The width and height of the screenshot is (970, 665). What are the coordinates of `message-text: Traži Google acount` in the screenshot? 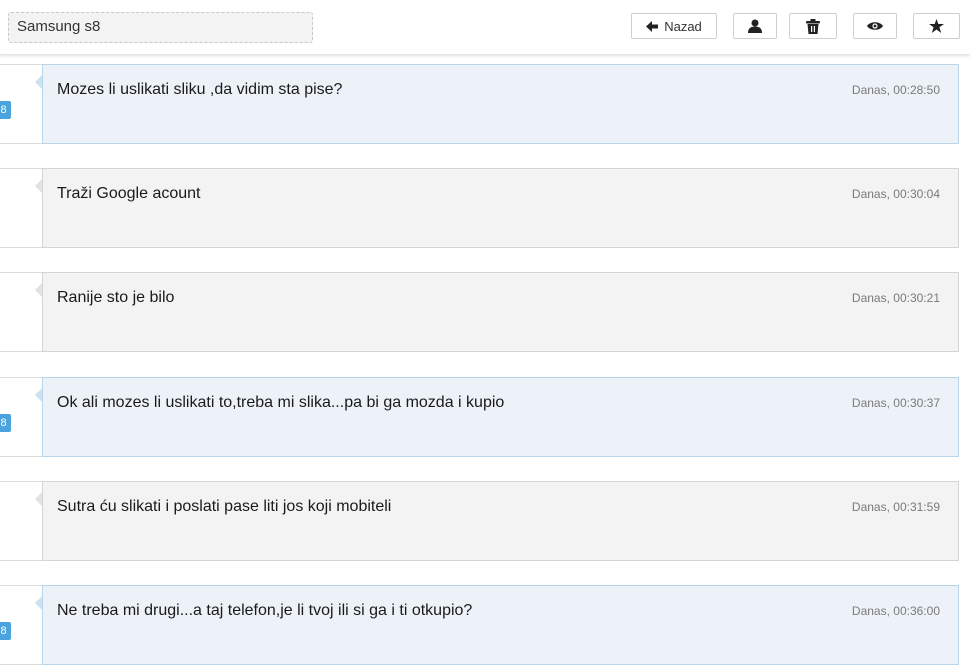 It's located at (129, 193).